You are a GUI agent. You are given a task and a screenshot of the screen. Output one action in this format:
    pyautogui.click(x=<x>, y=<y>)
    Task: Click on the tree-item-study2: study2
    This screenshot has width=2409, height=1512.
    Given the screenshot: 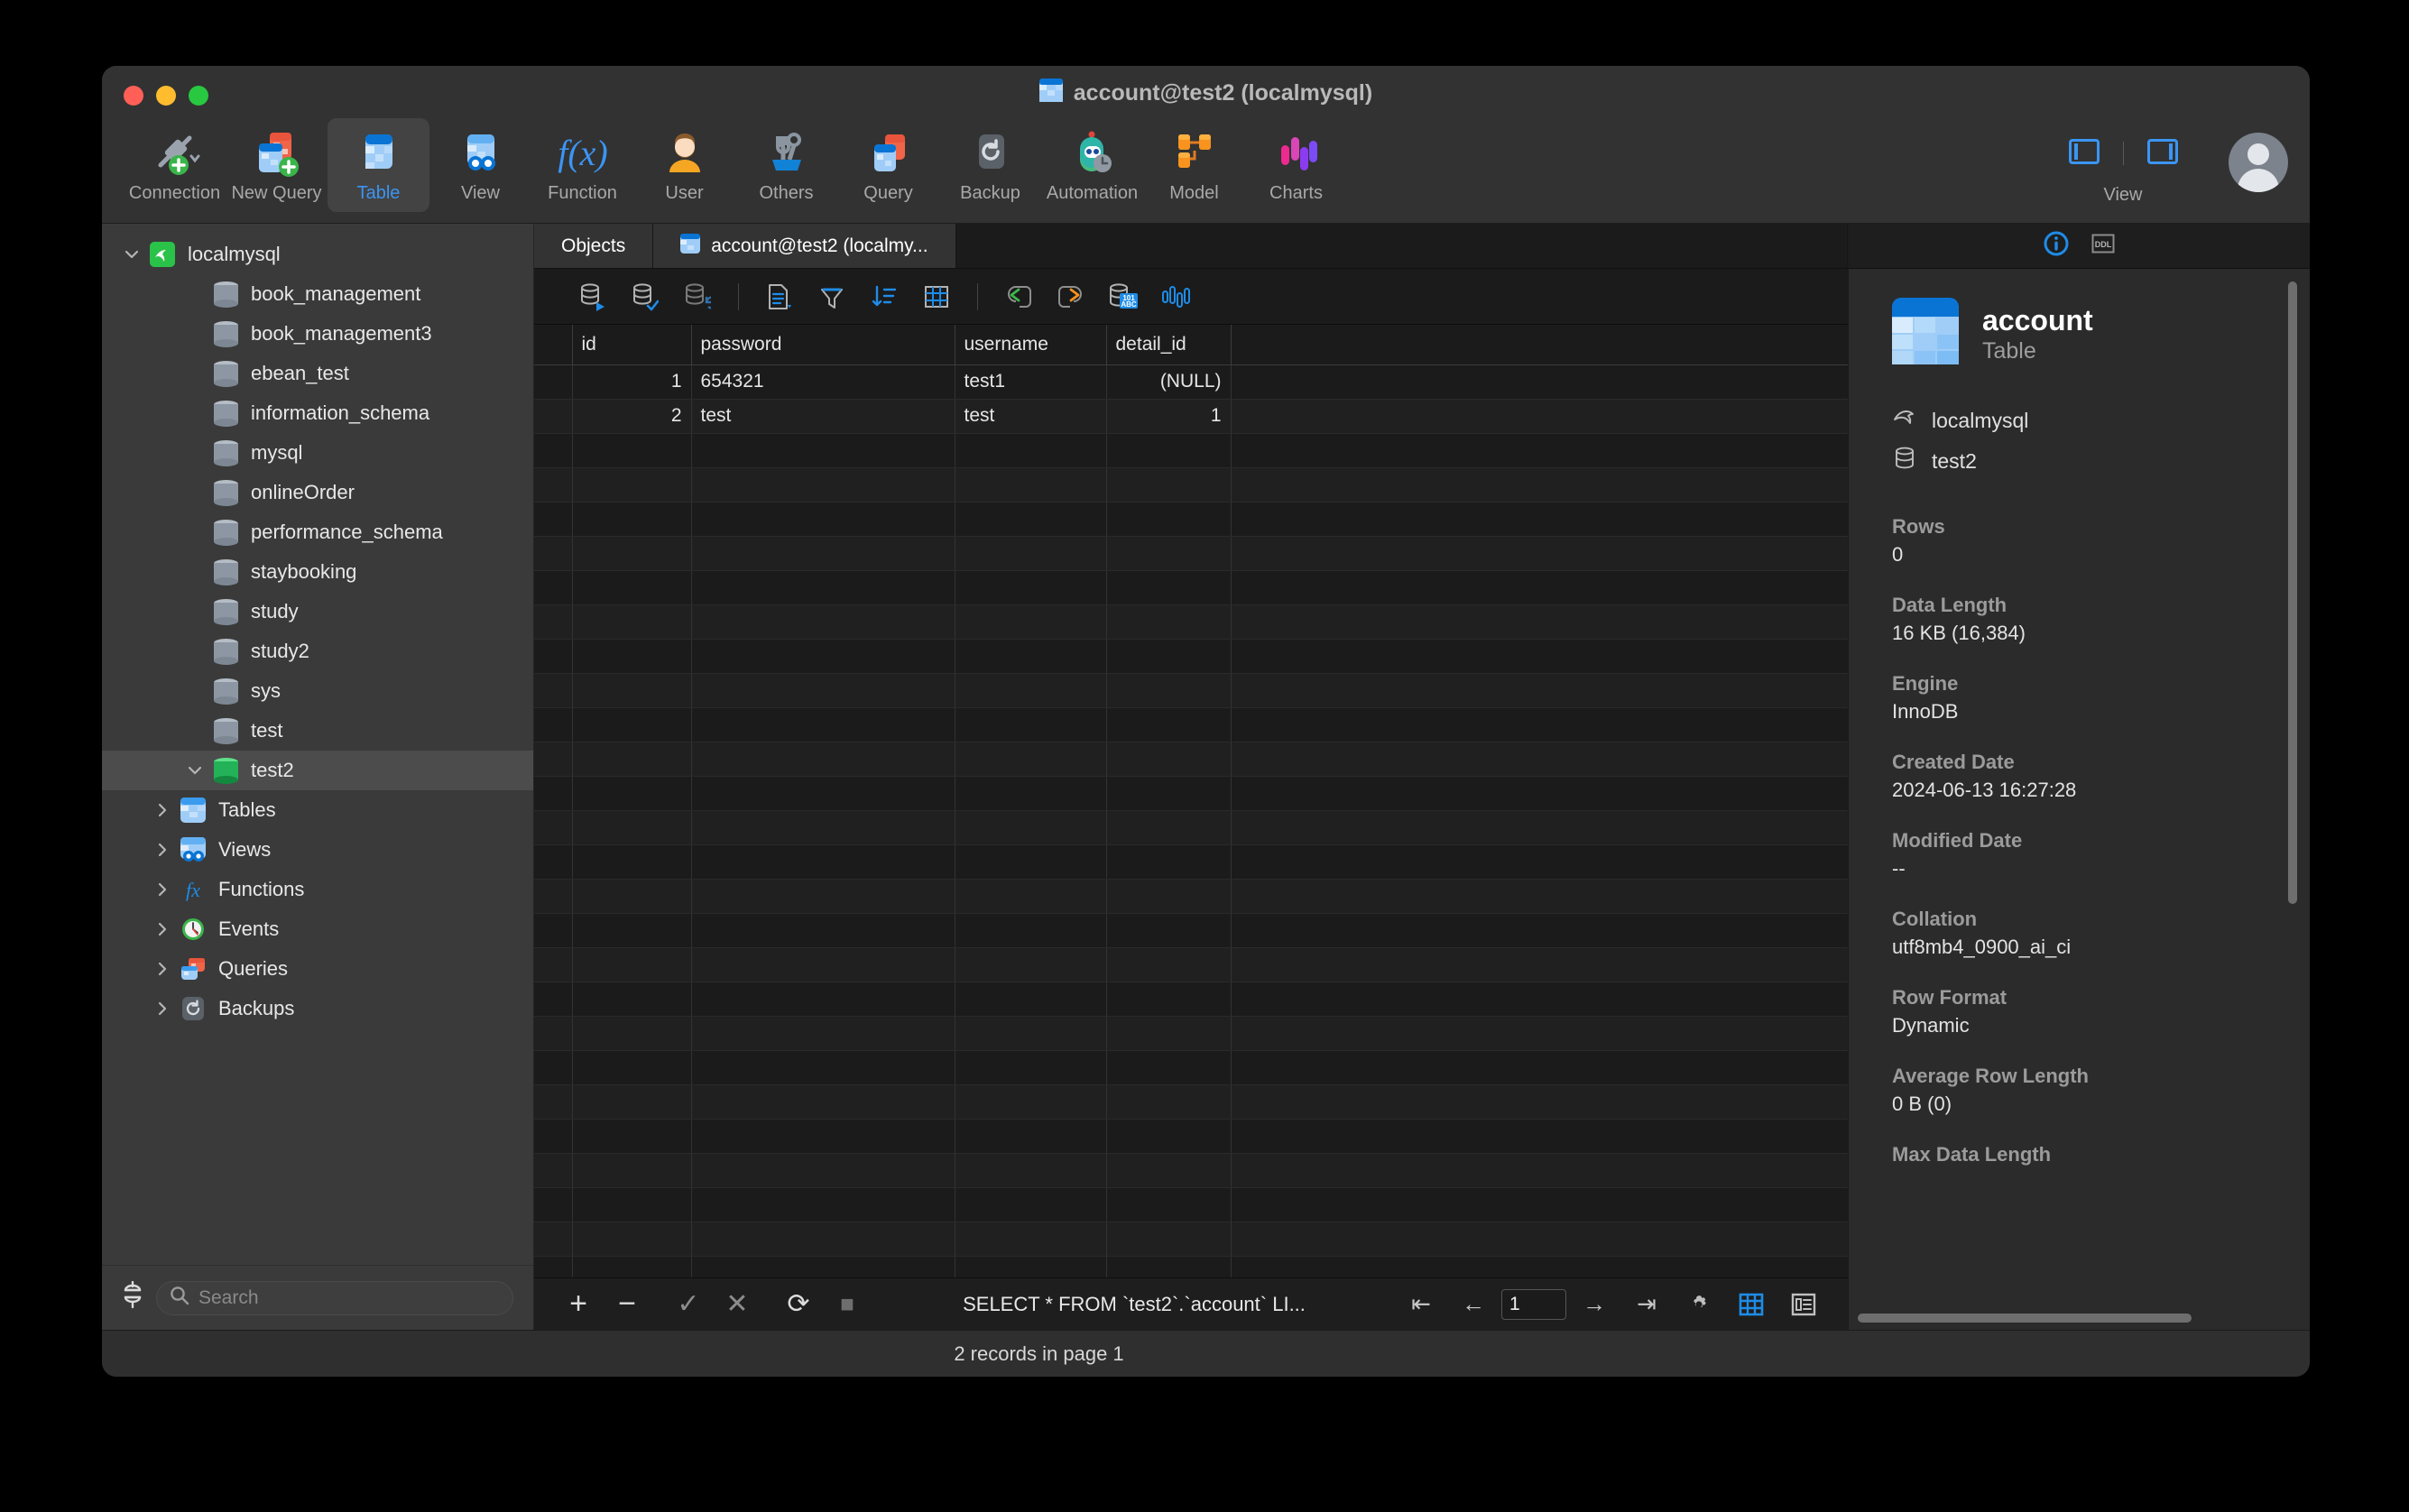 What is the action you would take?
    pyautogui.click(x=317, y=651)
    